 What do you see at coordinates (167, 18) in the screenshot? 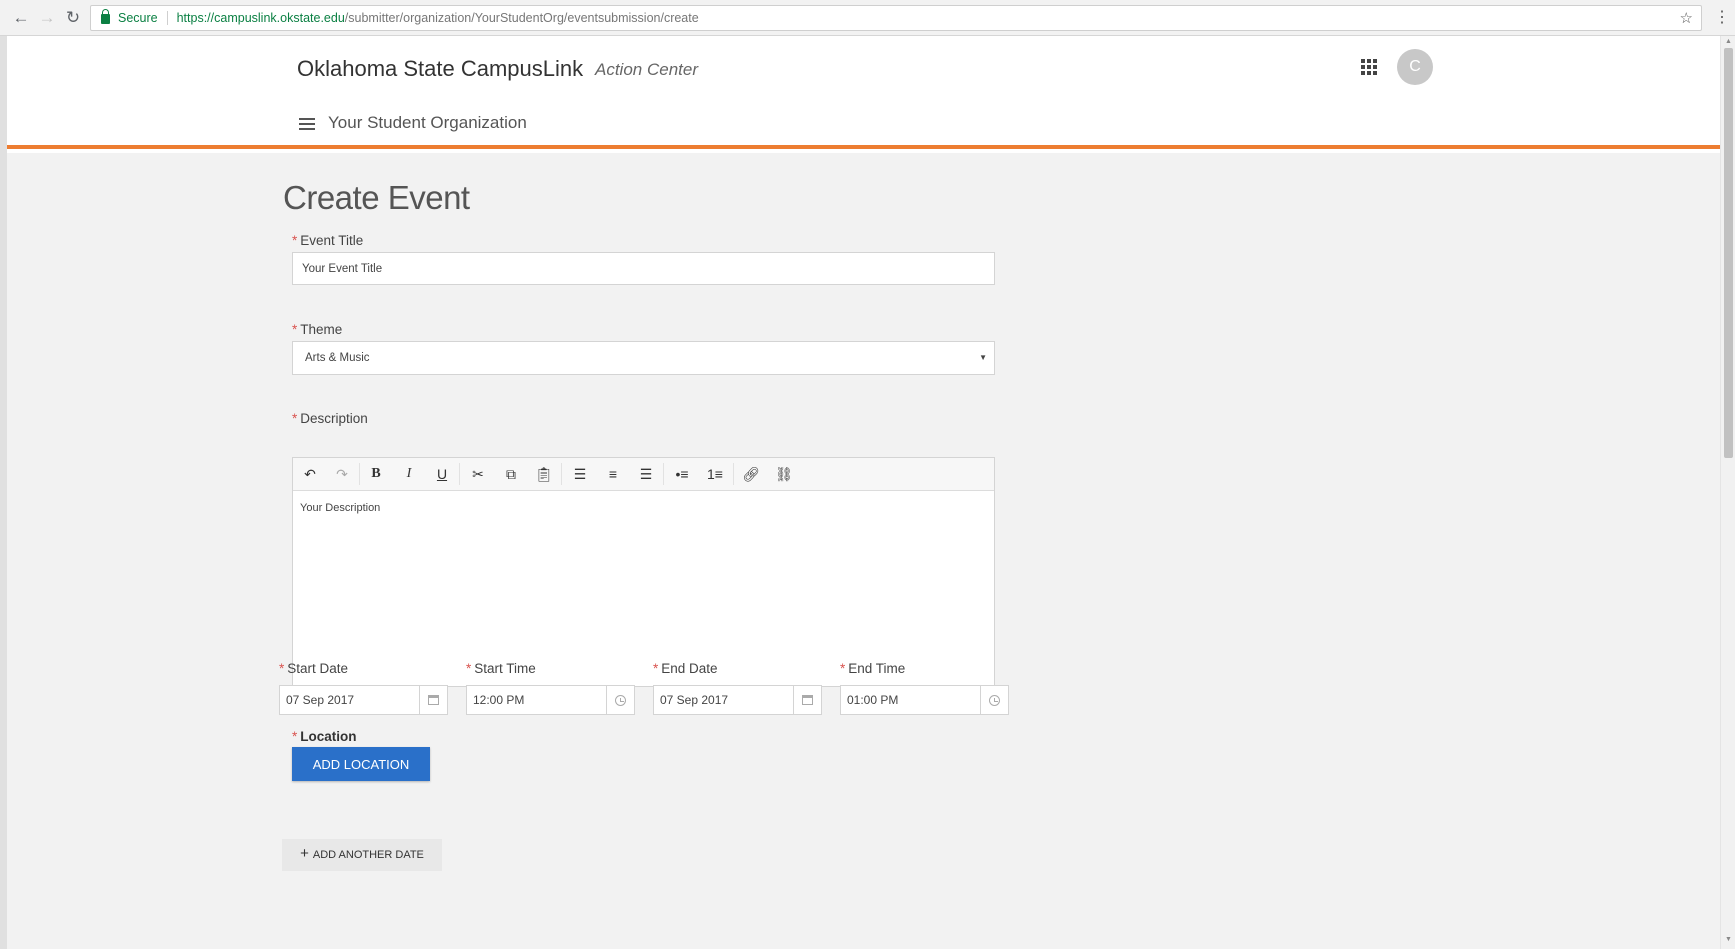
I see `omnibox-divider` at bounding box center [167, 18].